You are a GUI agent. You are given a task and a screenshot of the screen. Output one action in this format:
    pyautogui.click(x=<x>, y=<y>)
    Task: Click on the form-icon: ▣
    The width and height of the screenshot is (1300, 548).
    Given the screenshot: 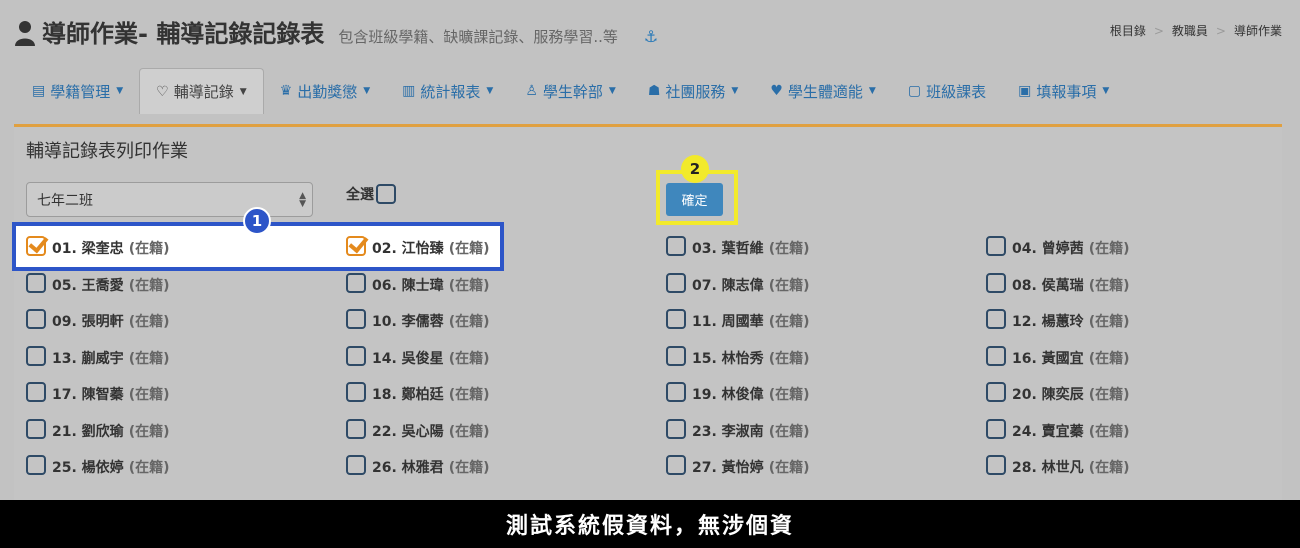 What is the action you would take?
    pyautogui.click(x=1025, y=91)
    